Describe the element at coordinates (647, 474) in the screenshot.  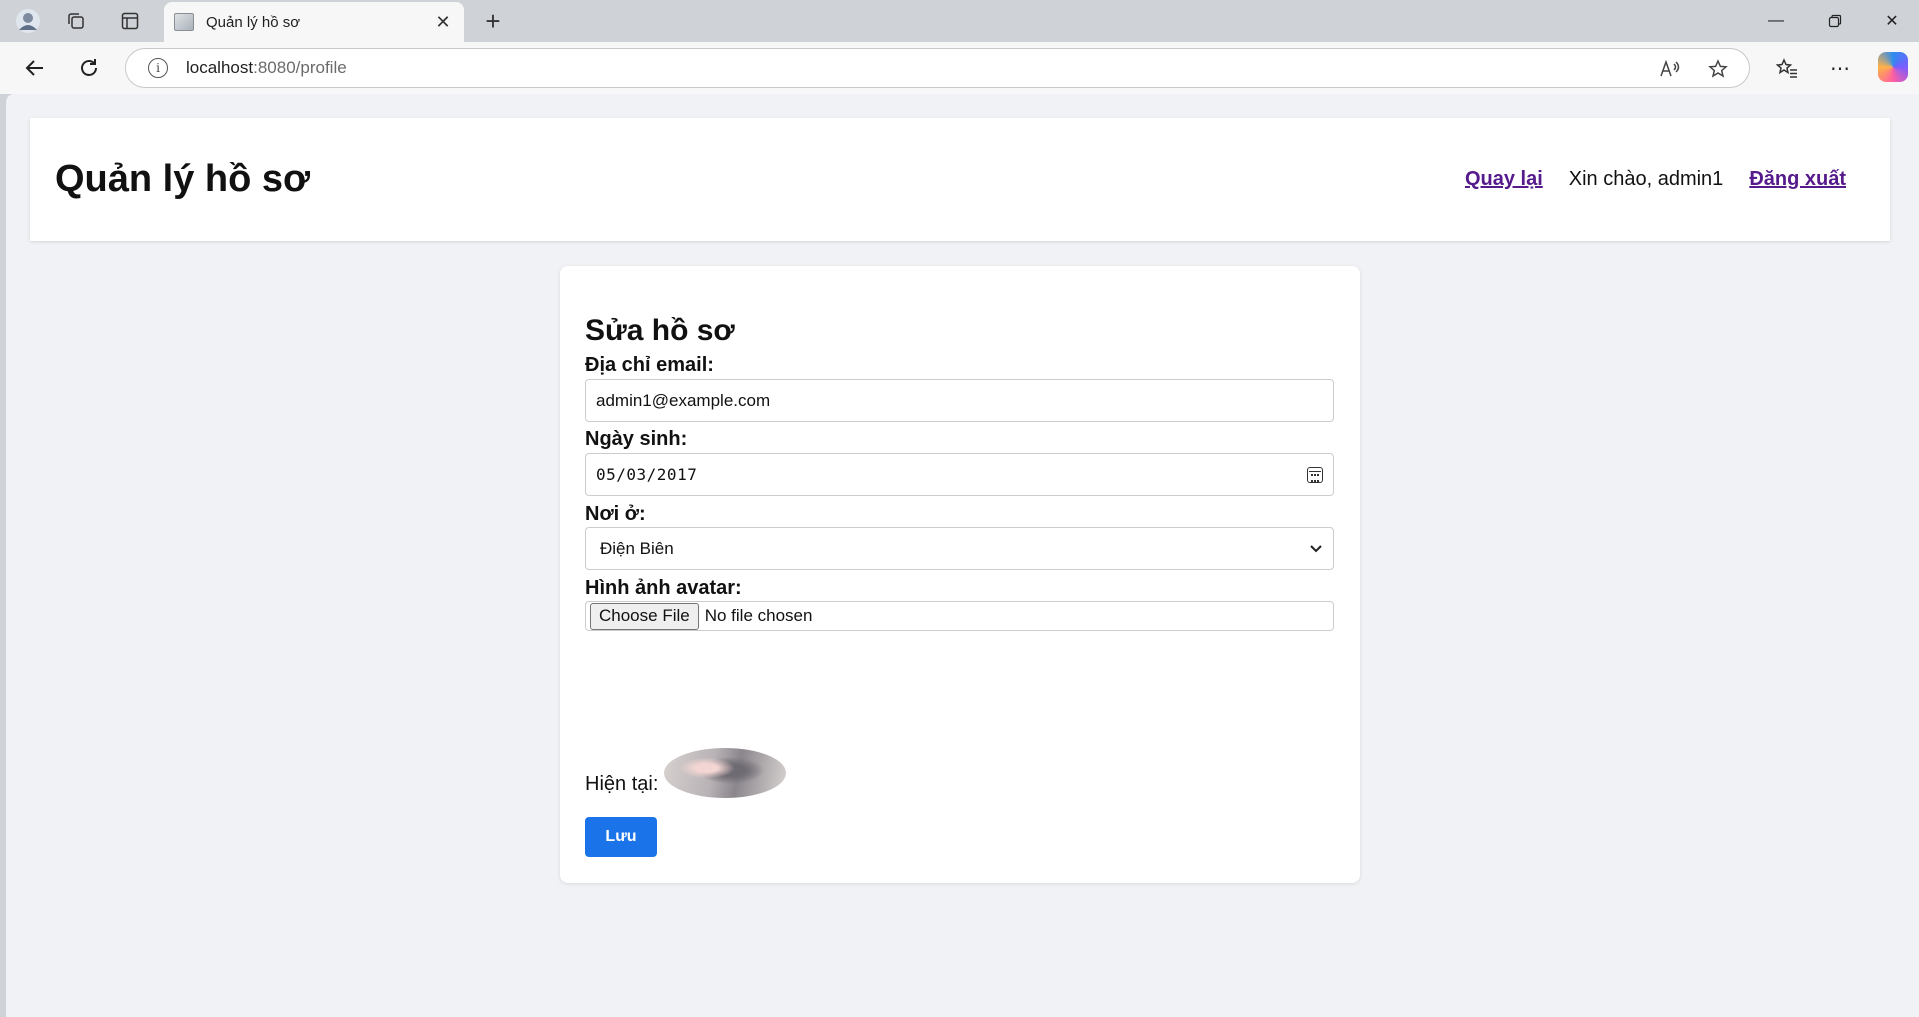
I see `dob-value: 05/03/2017` at that location.